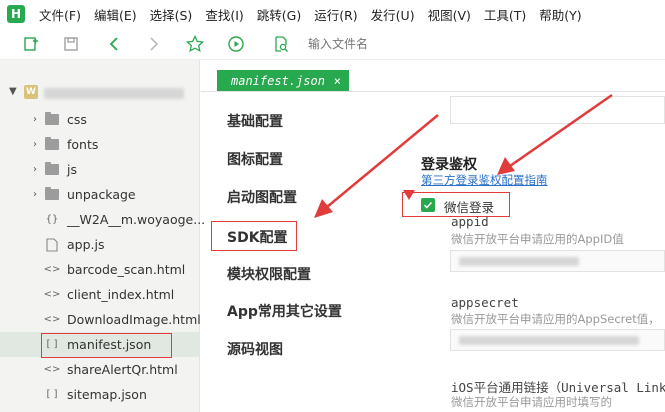 The image size is (665, 412). I want to click on menu-select: 选择(S), so click(171, 14).